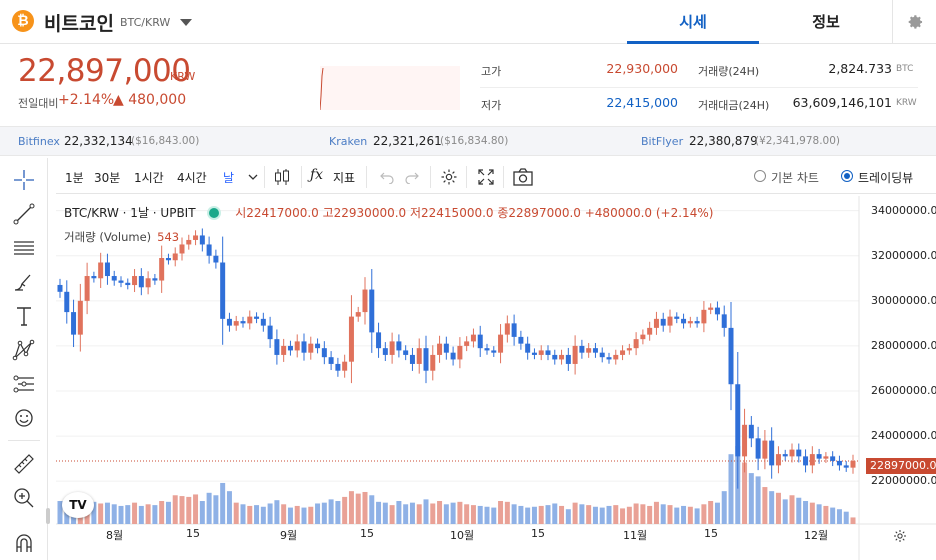 This screenshot has height=560, width=936. What do you see at coordinates (24, 498) in the screenshot?
I see `zoom-tool` at bounding box center [24, 498].